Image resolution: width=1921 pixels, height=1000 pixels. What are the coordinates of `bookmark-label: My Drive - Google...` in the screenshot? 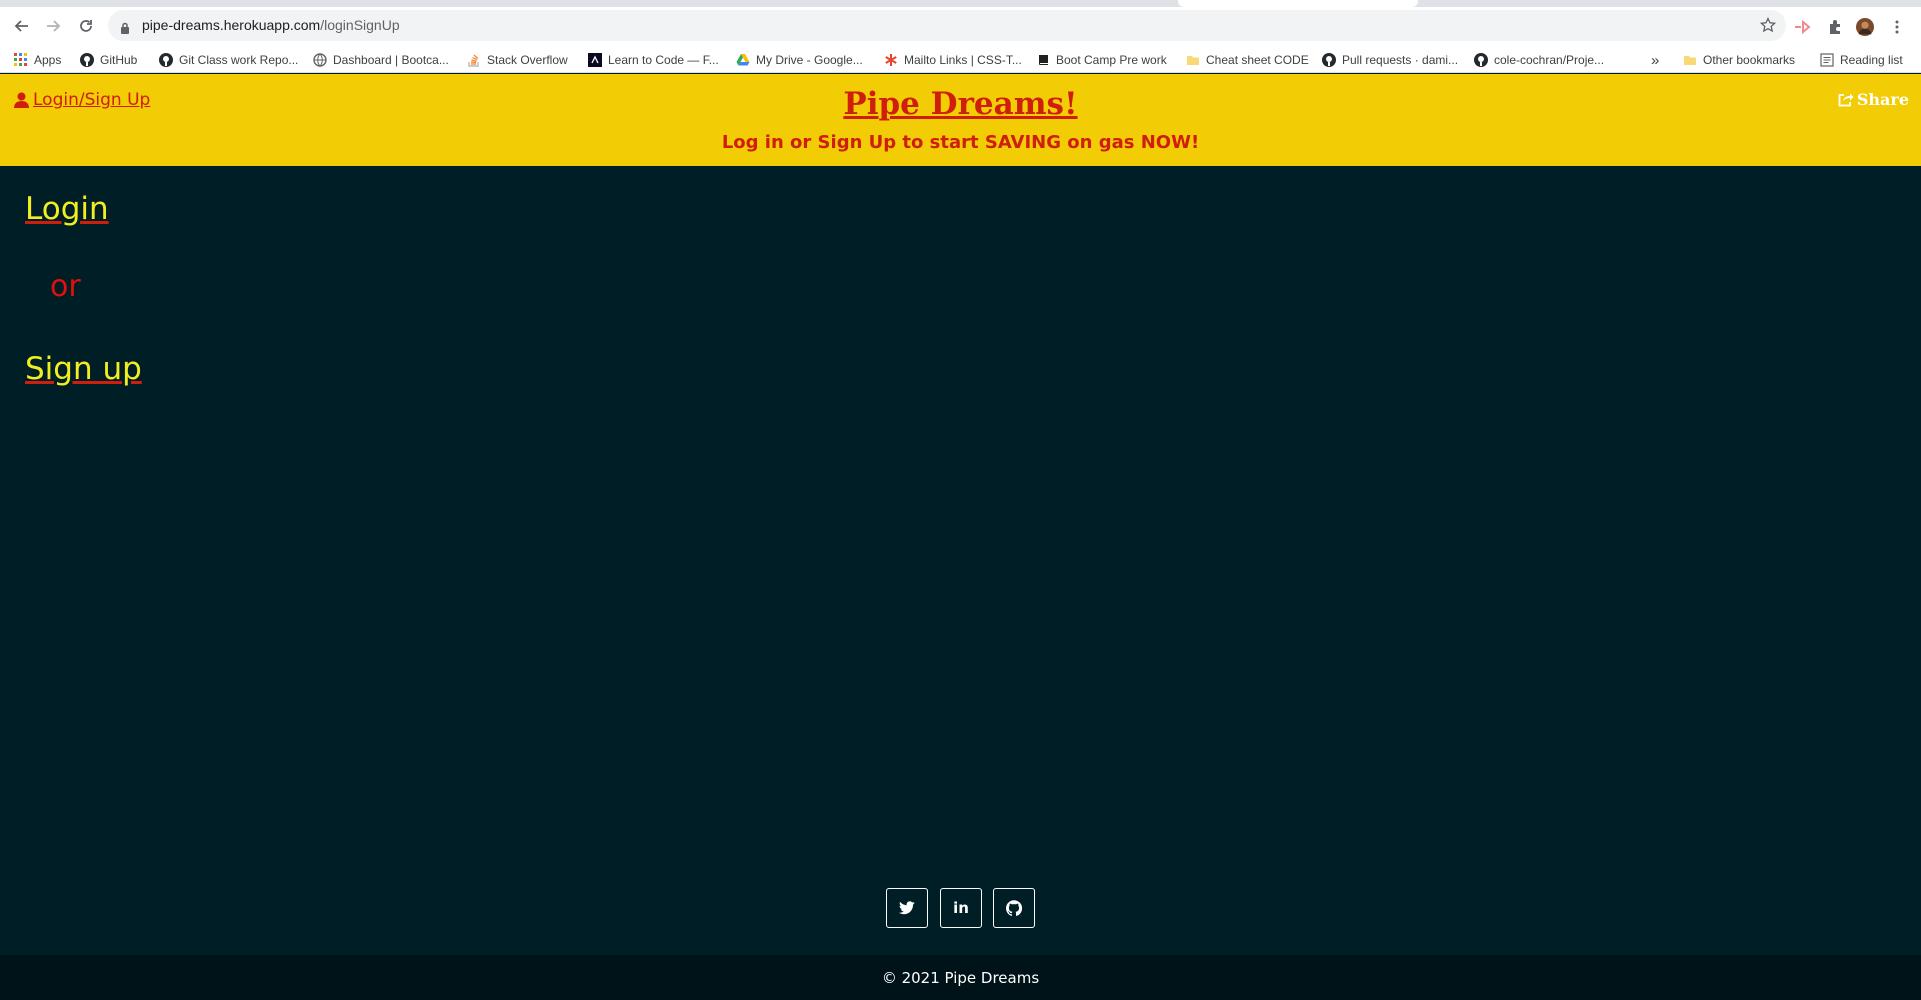 It's located at (809, 60).